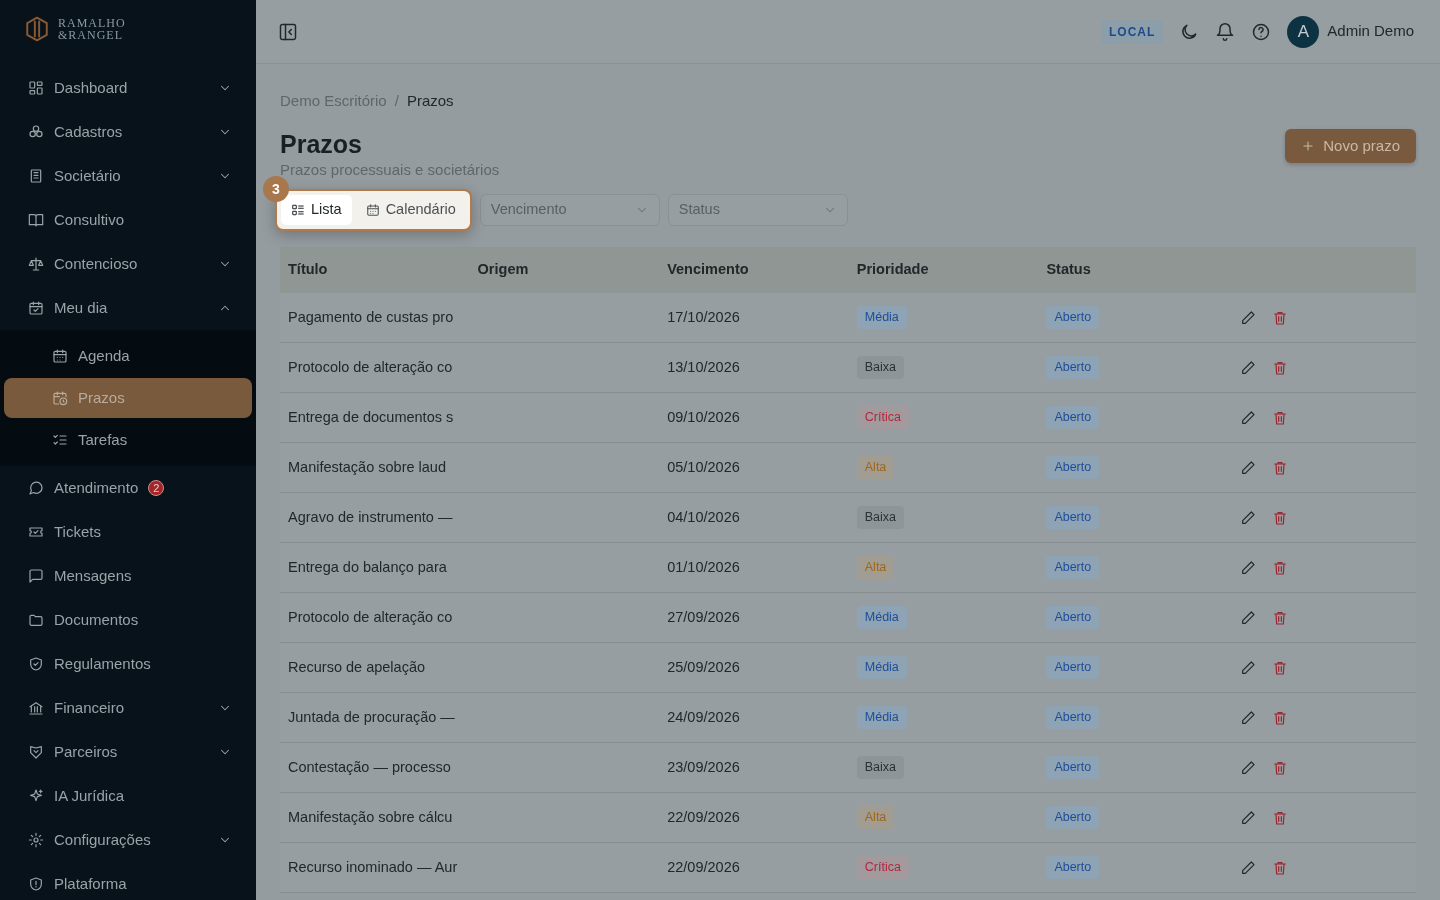  Describe the element at coordinates (126, 840) in the screenshot. I see `sidebar-item: Configurações` at that location.